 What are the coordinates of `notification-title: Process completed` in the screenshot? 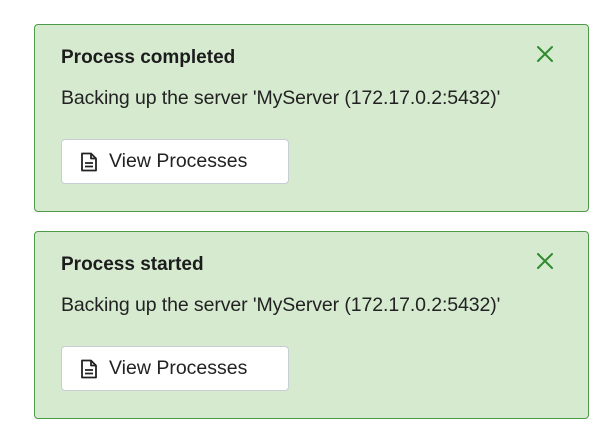 It's located at (148, 57).